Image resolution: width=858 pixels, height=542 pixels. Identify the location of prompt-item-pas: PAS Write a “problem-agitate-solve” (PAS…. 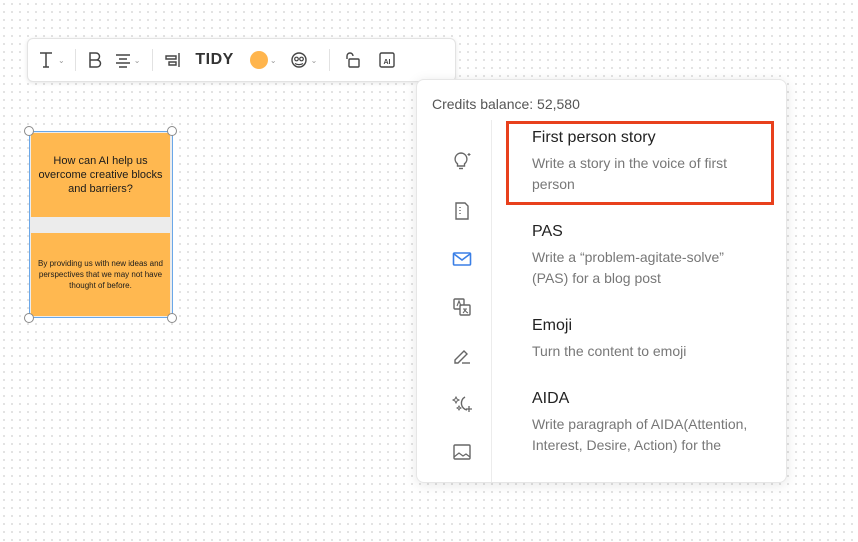
(642, 256).